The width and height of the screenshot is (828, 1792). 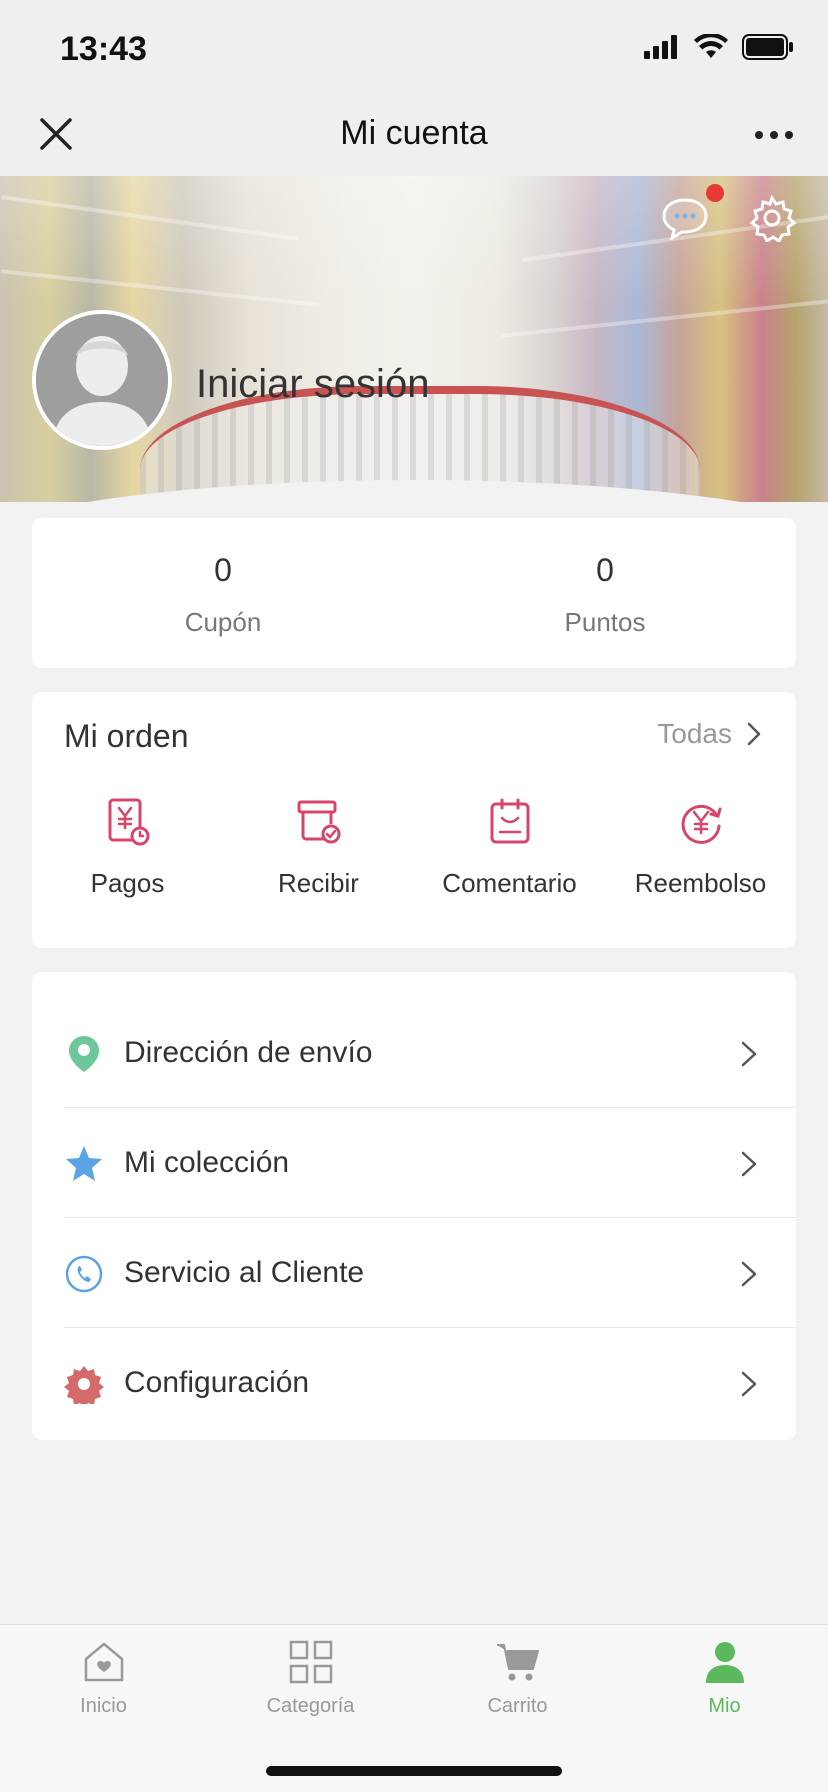 What do you see at coordinates (509, 848) in the screenshot?
I see `order-item-comment: Comentario` at bounding box center [509, 848].